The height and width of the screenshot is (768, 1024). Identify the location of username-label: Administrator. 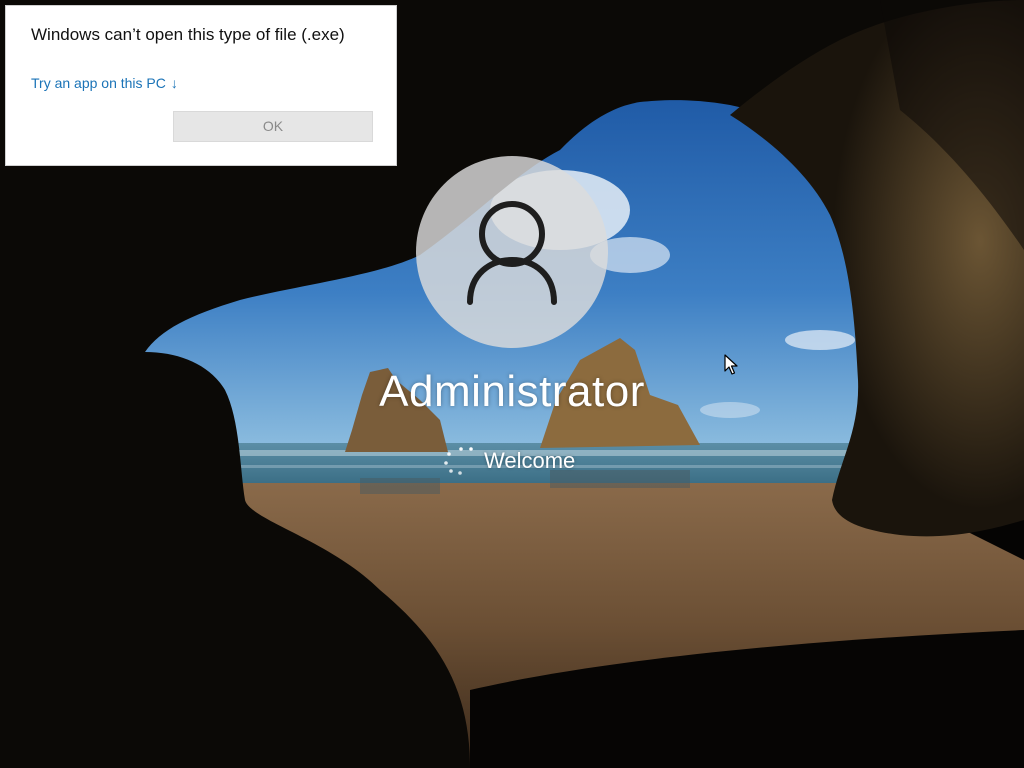
(512, 391).